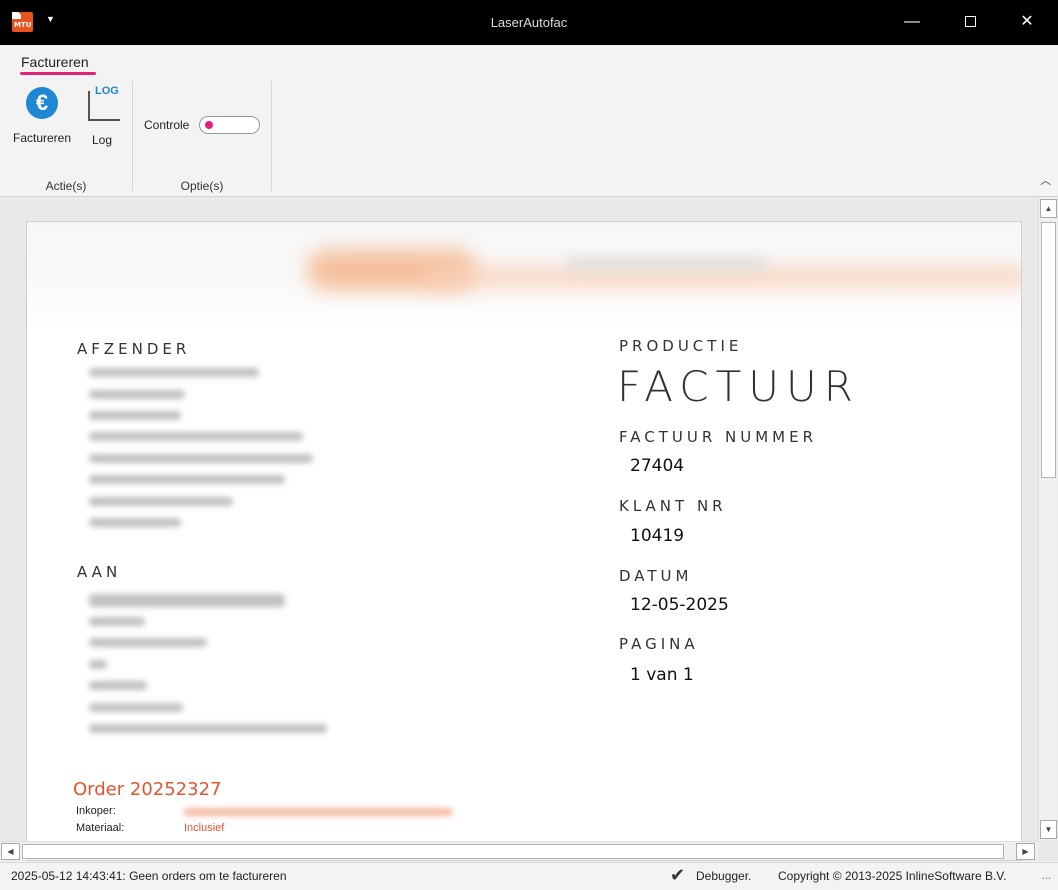 The image size is (1058, 890). What do you see at coordinates (229, 125) in the screenshot?
I see `controle-toggle` at bounding box center [229, 125].